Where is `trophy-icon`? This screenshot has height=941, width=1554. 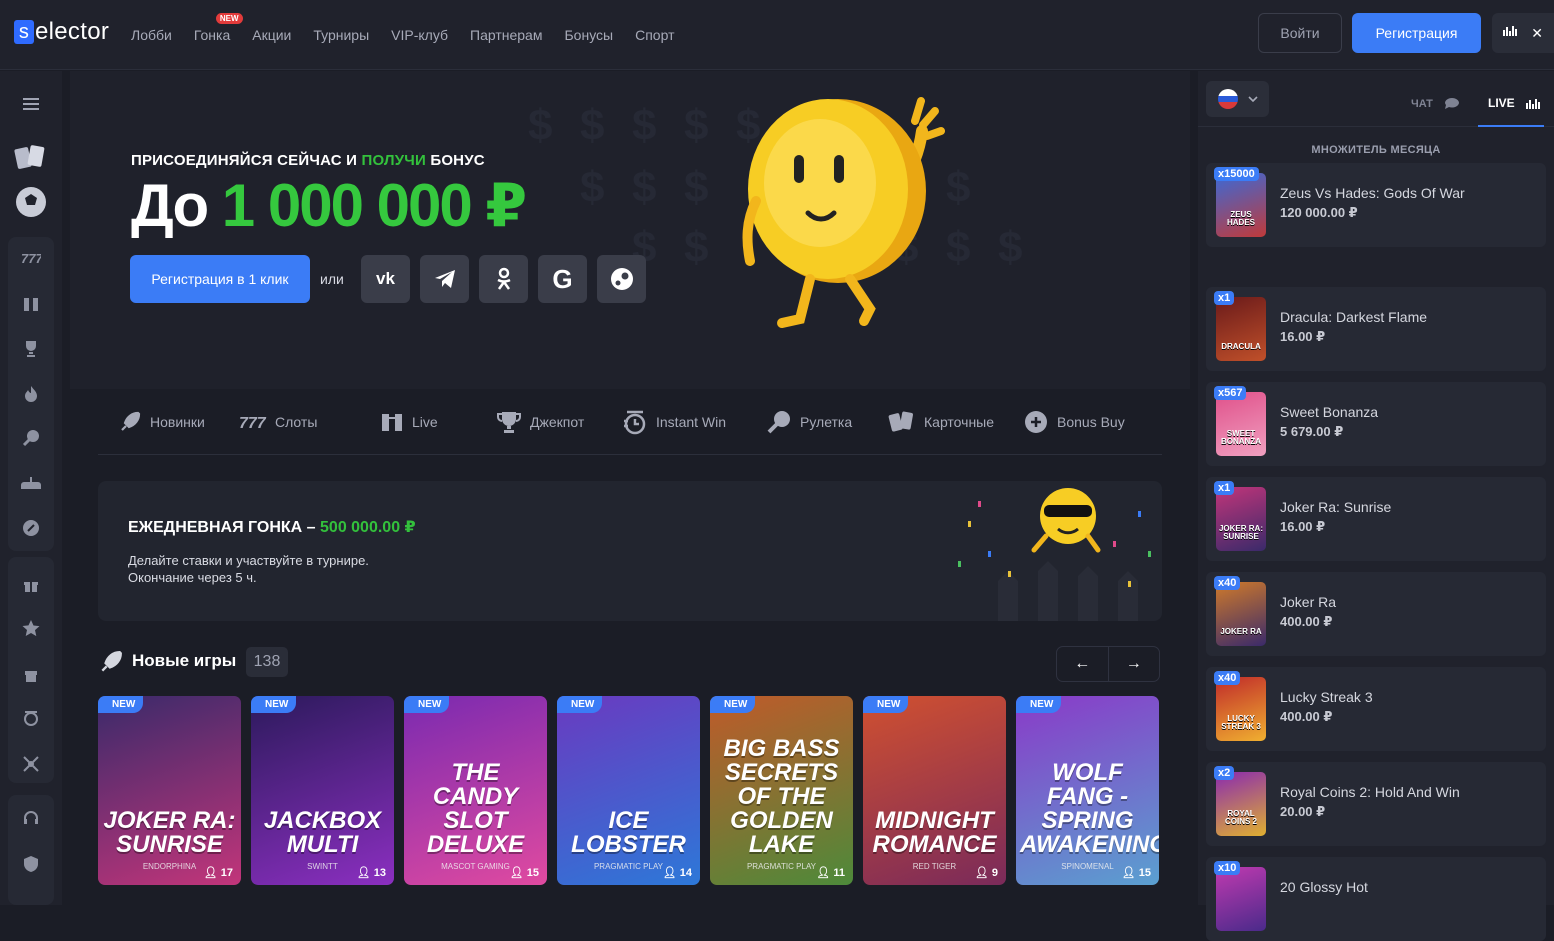 trophy-icon is located at coordinates (31, 348).